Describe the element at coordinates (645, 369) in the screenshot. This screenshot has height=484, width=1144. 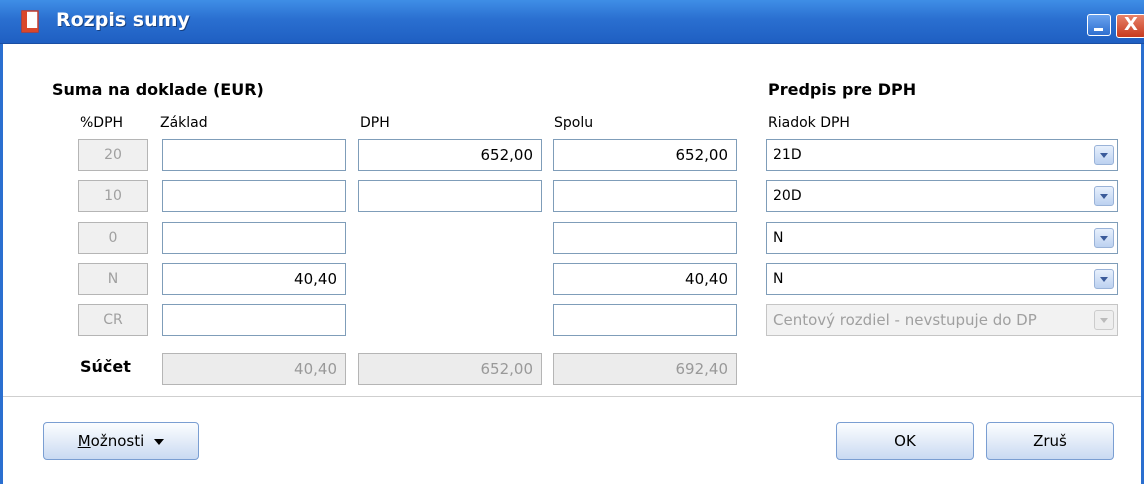
I see `sum-total-field: 692,40` at that location.